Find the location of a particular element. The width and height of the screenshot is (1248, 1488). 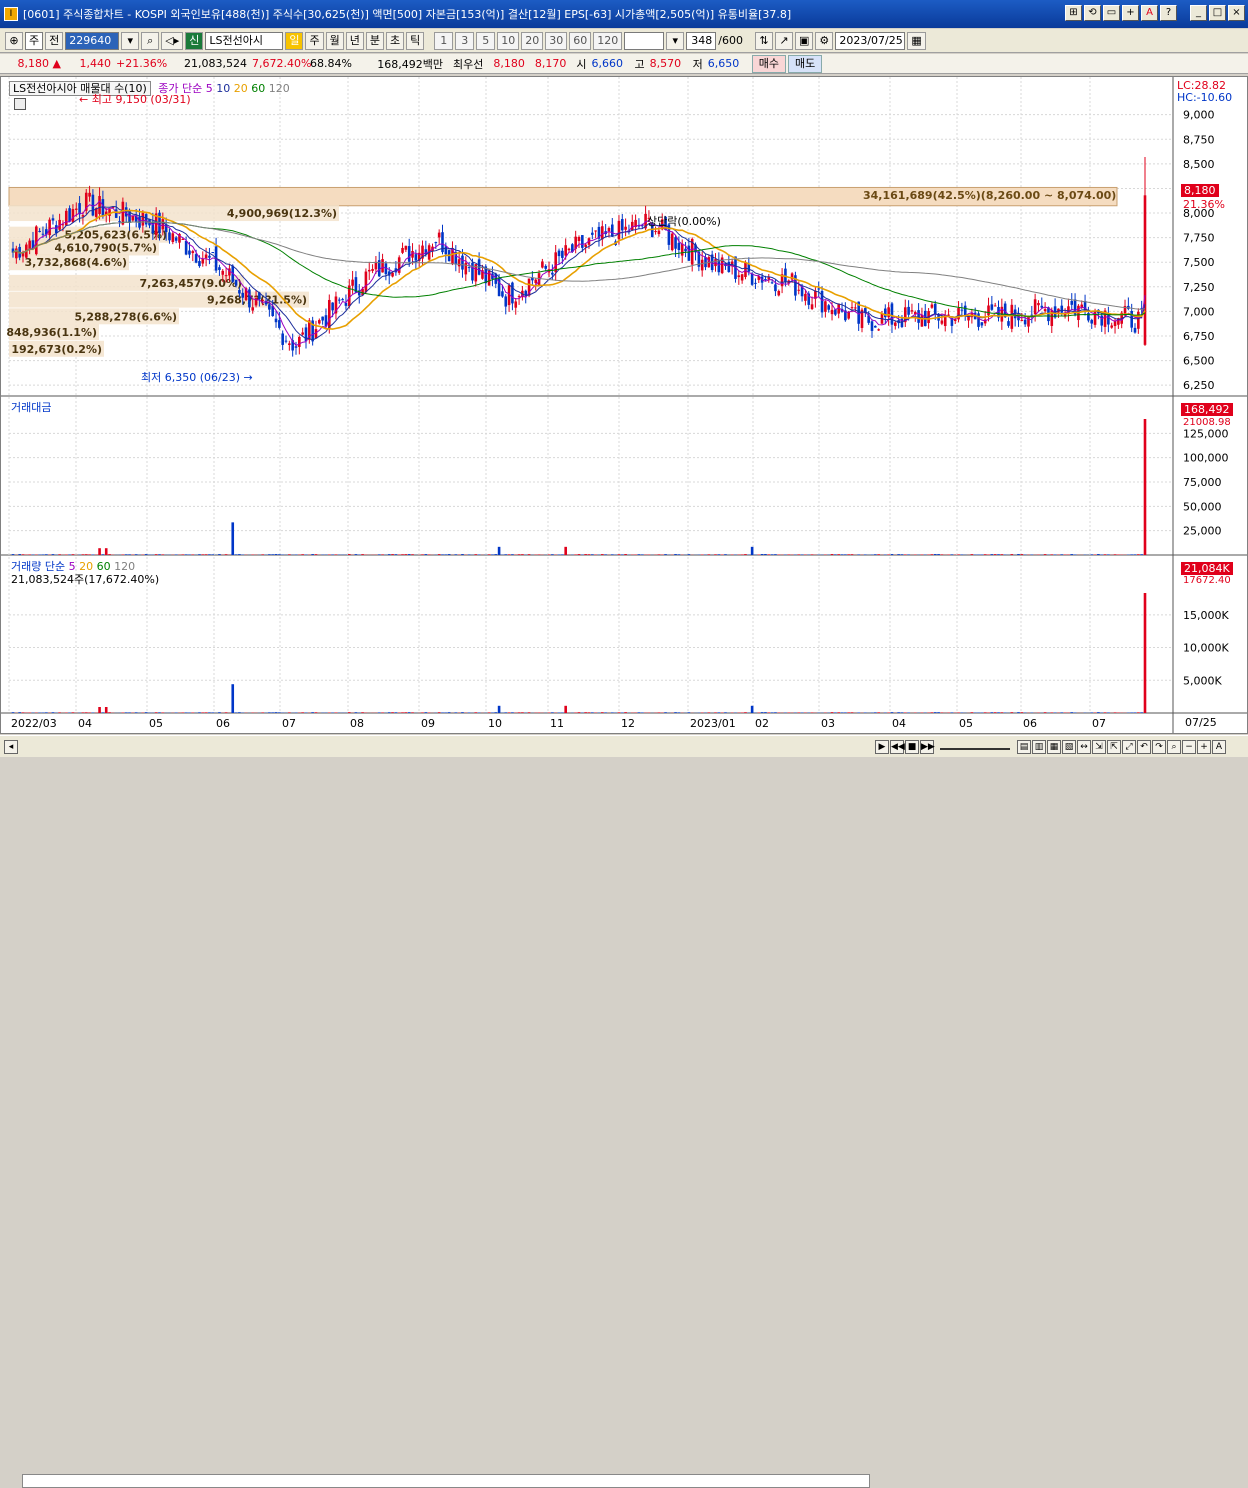

minute-1-button: 1 is located at coordinates (443, 41).